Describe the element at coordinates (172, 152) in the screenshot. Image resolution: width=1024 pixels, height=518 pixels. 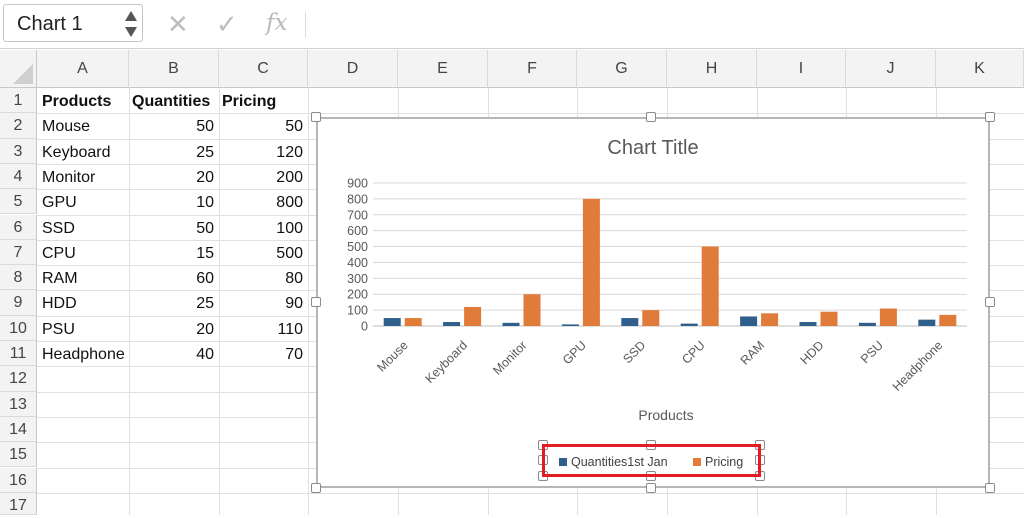
I see `cell-b3: 25` at that location.